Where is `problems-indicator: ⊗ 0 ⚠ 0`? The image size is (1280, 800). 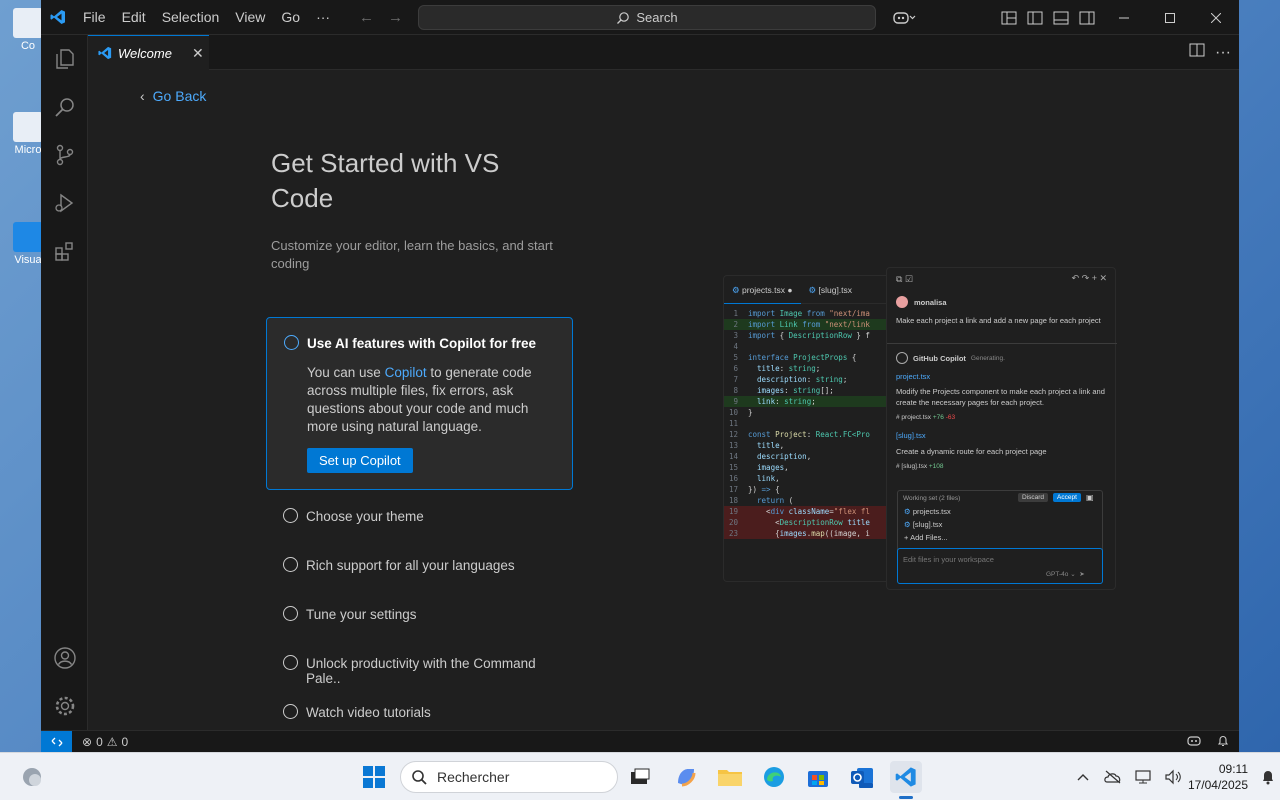
problems-indicator: ⊗ 0 ⚠ 0 is located at coordinates (100, 742).